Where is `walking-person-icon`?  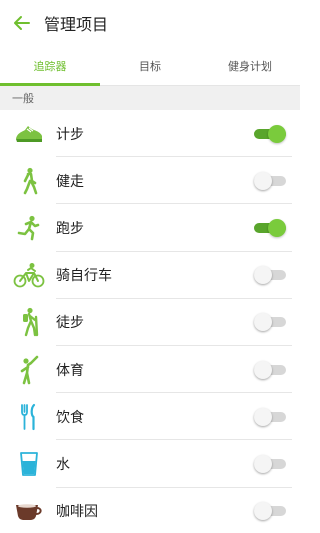 walking-person-icon is located at coordinates (29, 180).